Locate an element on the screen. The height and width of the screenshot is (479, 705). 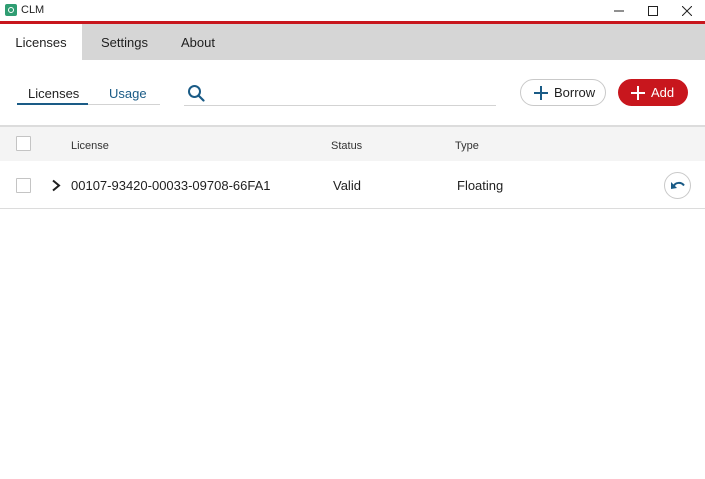
chevron-right-icon is located at coordinates (56, 185).